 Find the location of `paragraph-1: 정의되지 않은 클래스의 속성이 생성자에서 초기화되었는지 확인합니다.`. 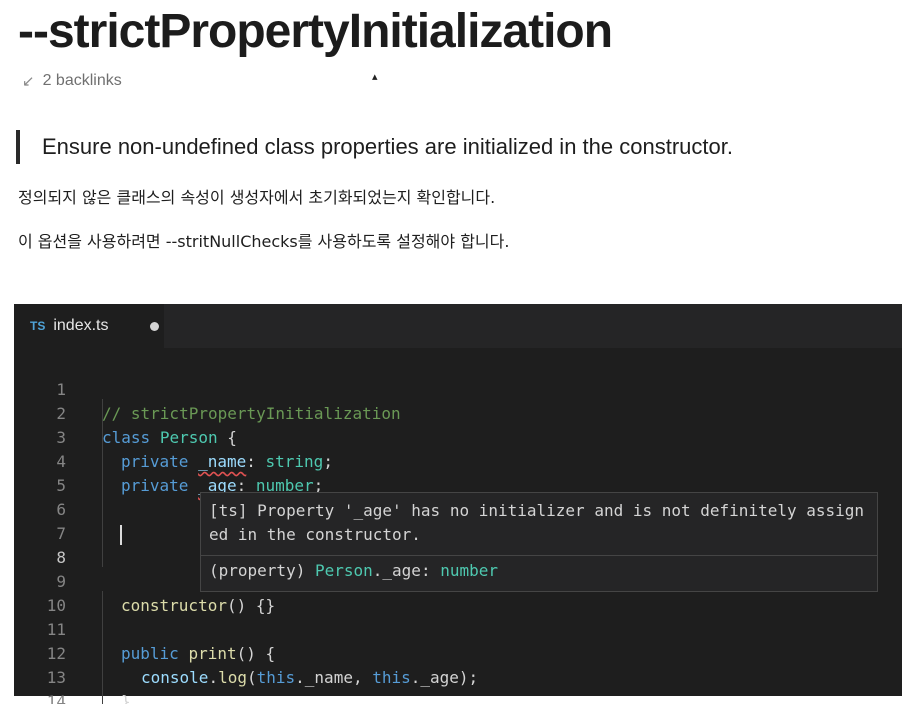

paragraph-1: 정의되지 않은 클래스의 속성이 생성자에서 초기화되었는지 확인합니다. is located at coordinates (257, 197).